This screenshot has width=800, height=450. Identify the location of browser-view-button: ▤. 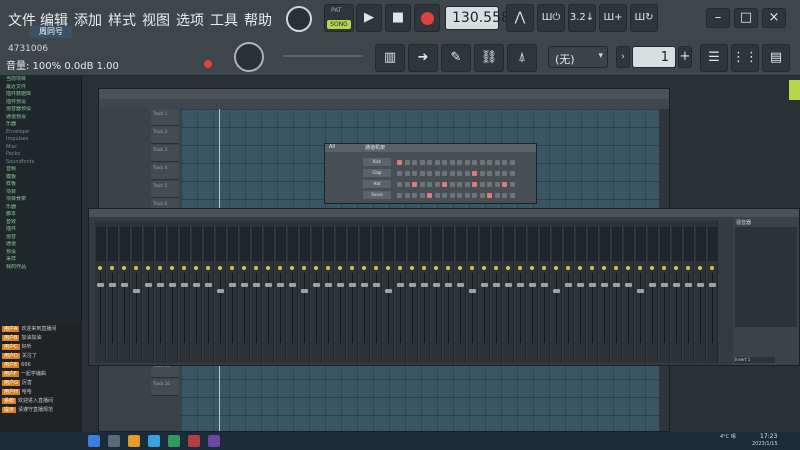
(776, 58).